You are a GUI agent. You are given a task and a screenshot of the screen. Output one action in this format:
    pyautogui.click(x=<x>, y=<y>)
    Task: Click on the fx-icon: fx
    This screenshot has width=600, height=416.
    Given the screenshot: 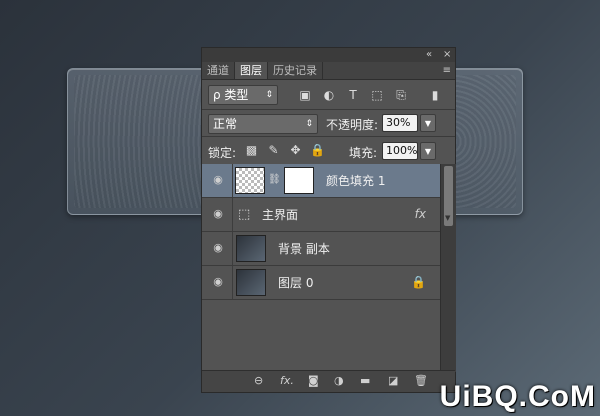 What is the action you would take?
    pyautogui.click(x=420, y=214)
    